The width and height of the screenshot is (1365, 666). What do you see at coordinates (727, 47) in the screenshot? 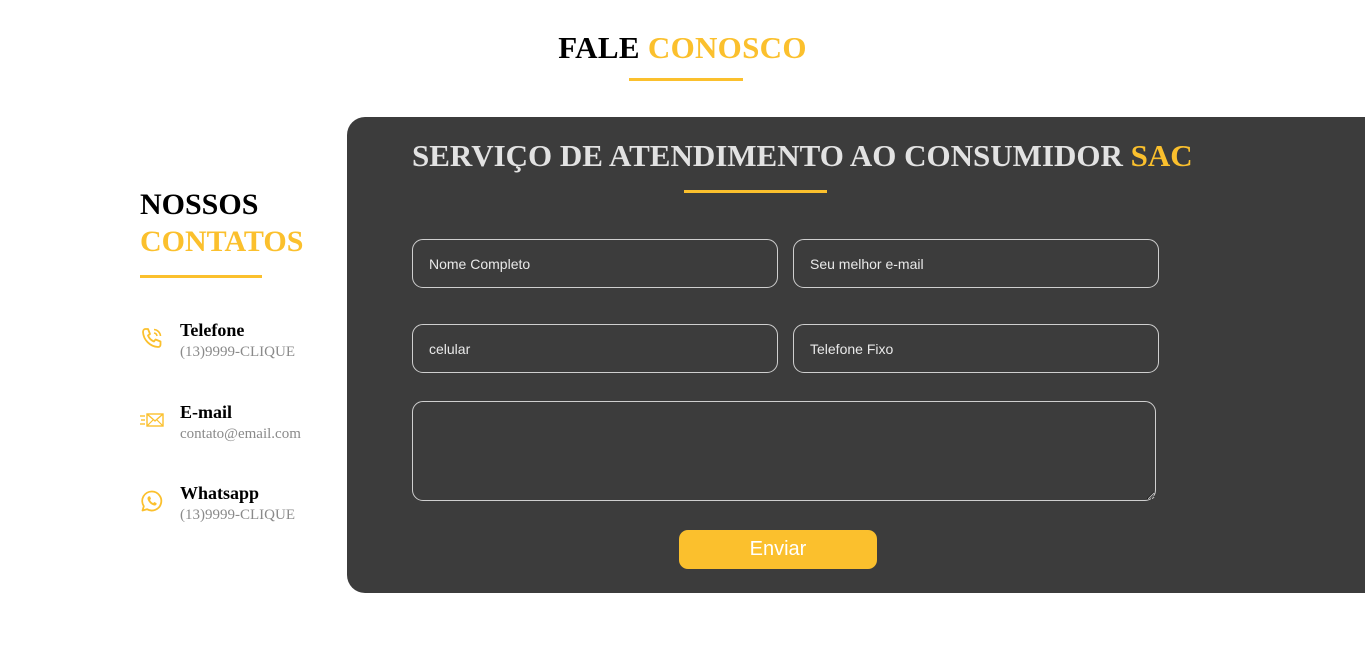
I see `page-title-accent: CONOSCO` at bounding box center [727, 47].